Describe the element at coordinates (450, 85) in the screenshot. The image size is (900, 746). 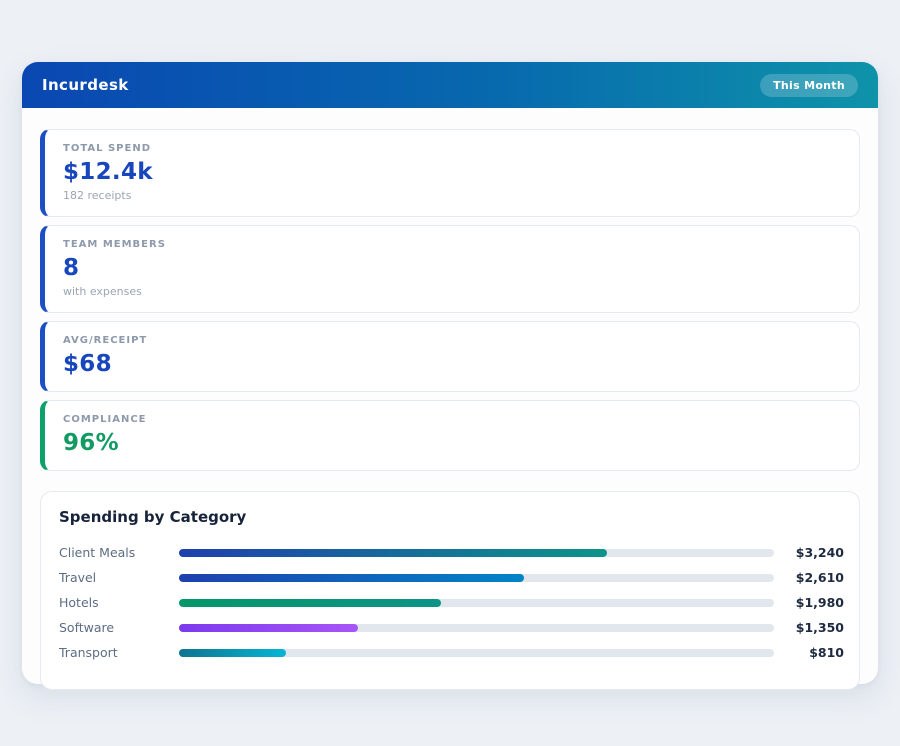
I see `app-header: Incurdesk This Month` at that location.